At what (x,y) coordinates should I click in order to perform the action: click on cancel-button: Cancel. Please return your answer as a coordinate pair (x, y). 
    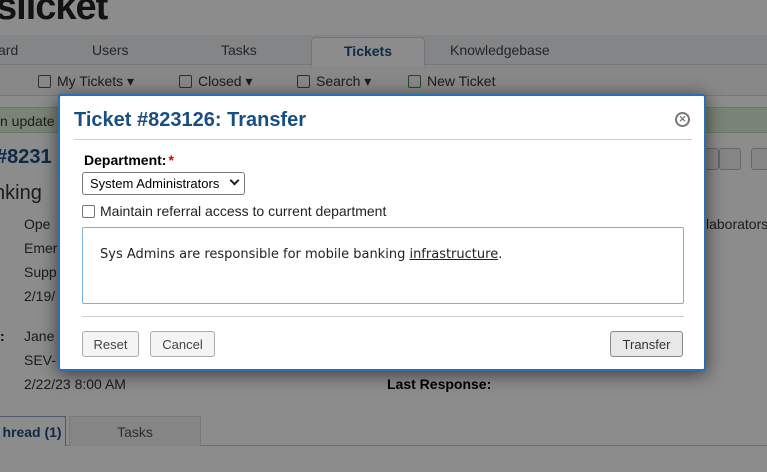
    Looking at the image, I should click on (182, 344).